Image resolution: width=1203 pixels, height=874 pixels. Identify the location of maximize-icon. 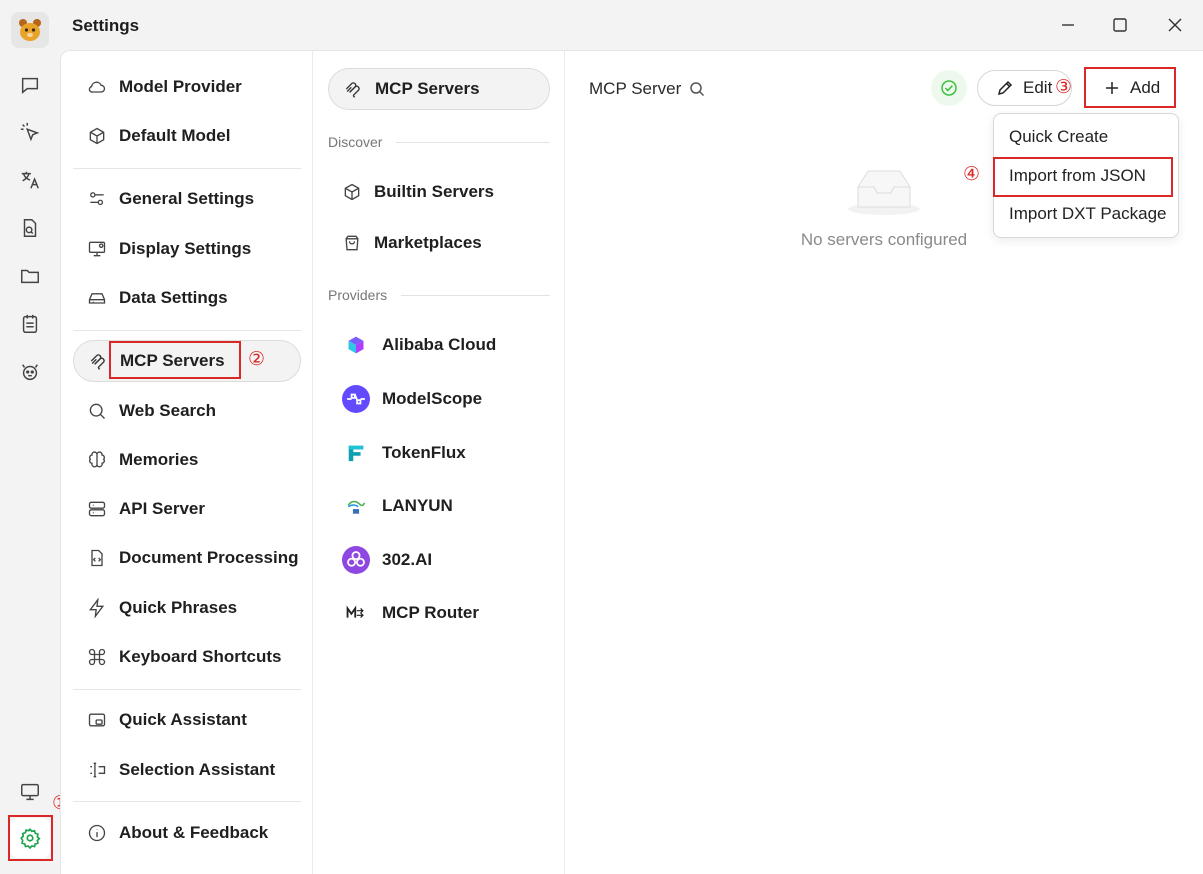
(1120, 25).